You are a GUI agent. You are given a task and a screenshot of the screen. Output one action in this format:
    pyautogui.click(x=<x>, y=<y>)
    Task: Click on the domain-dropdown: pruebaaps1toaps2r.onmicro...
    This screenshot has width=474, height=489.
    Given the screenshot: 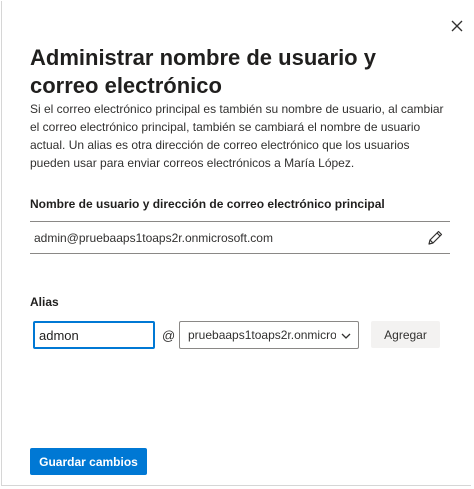 What is the action you would take?
    pyautogui.click(x=269, y=335)
    